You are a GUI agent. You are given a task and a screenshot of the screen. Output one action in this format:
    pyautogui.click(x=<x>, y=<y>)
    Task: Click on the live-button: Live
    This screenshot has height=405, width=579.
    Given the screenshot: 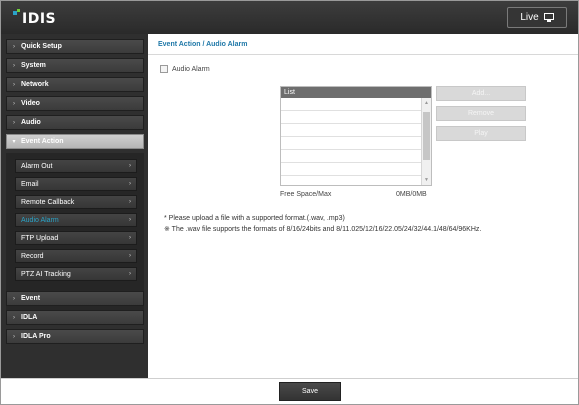 What is the action you would take?
    pyautogui.click(x=537, y=17)
    